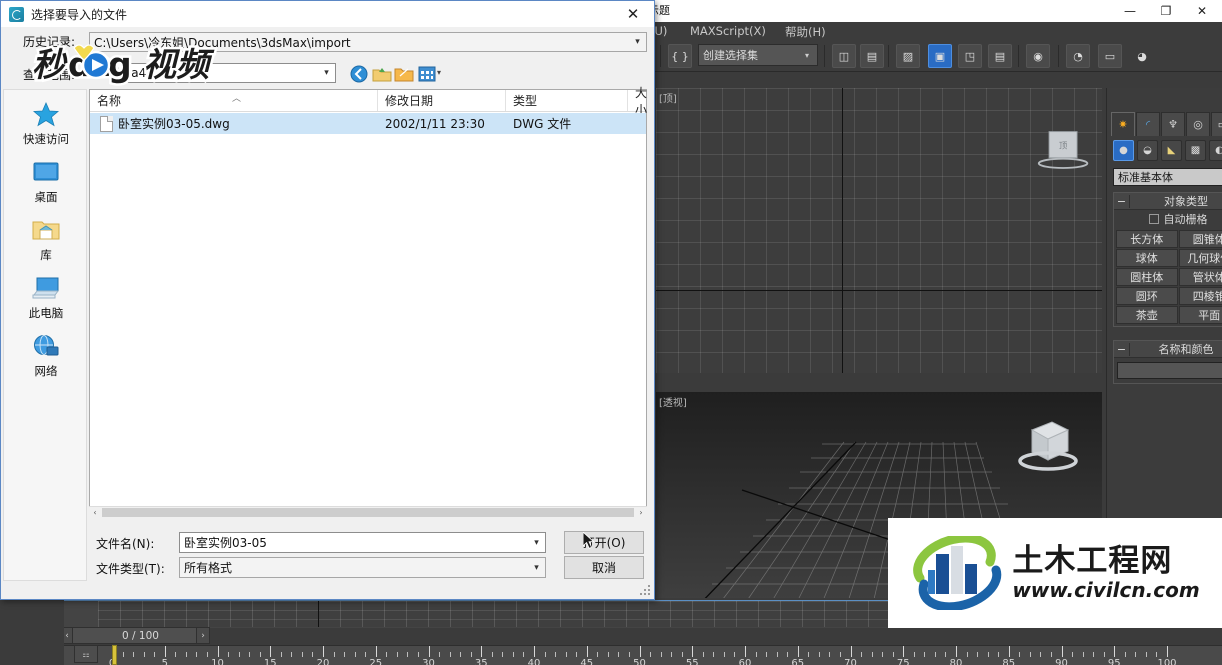  What do you see at coordinates (1168, 219) in the screenshot?
I see `auto-grid-row: 自动栅格` at bounding box center [1168, 219].